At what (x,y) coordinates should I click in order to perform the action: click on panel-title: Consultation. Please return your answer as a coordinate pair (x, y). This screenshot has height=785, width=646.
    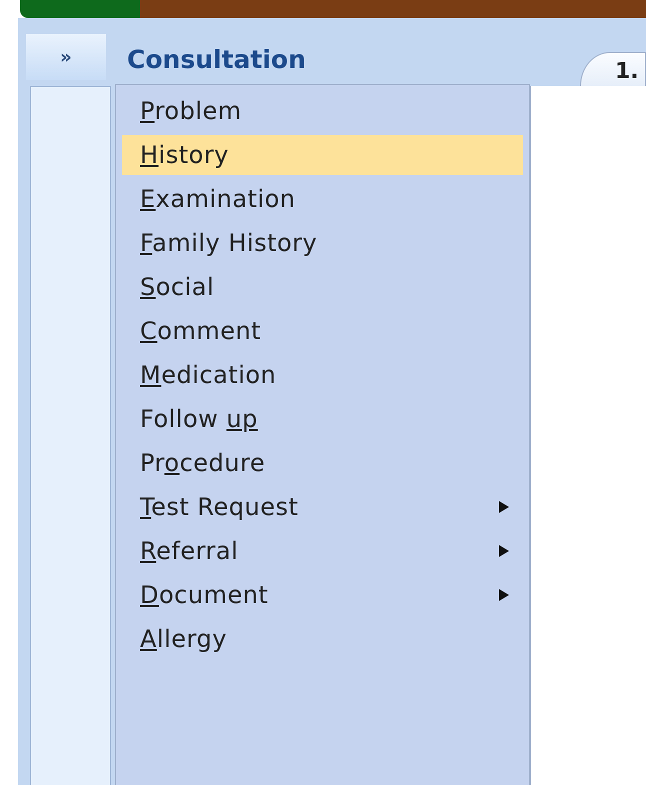
    Looking at the image, I should click on (216, 60).